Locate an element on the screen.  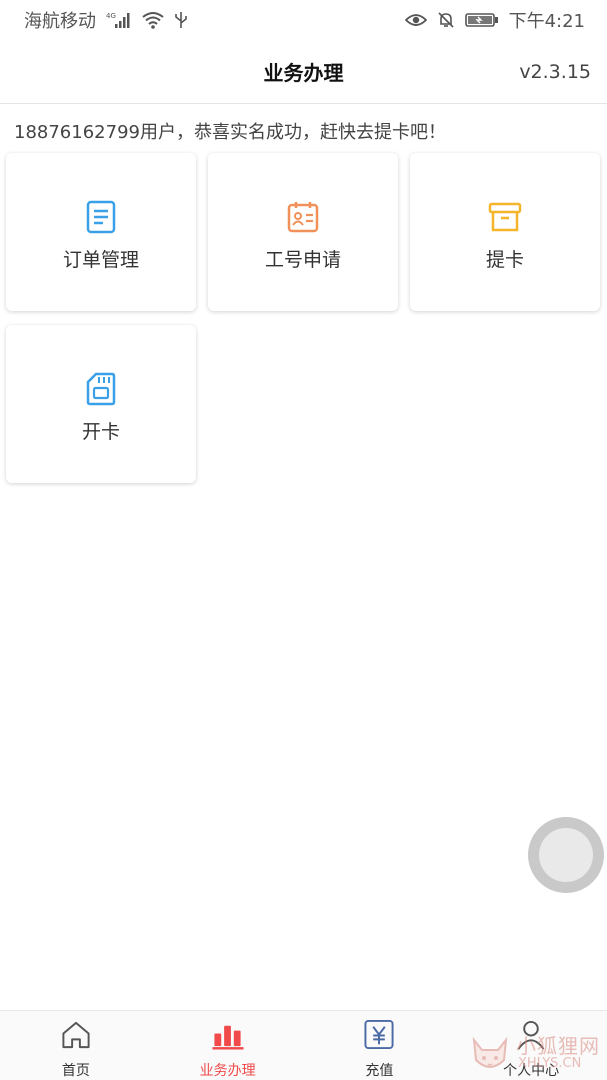
order-management-tile: 订单管理 is located at coordinates (101, 232).